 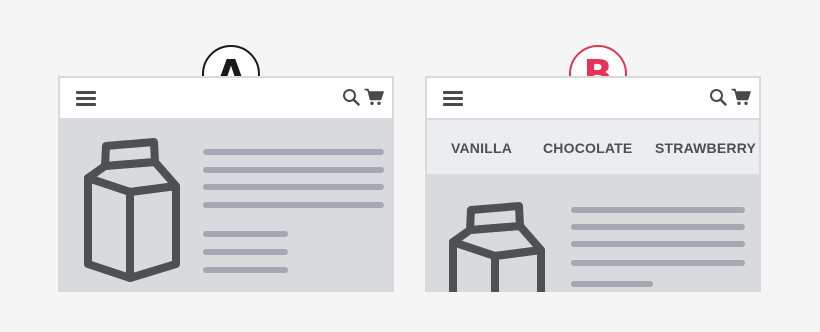 I want to click on tab-chocolate: CHOCOLATE, so click(x=587, y=148).